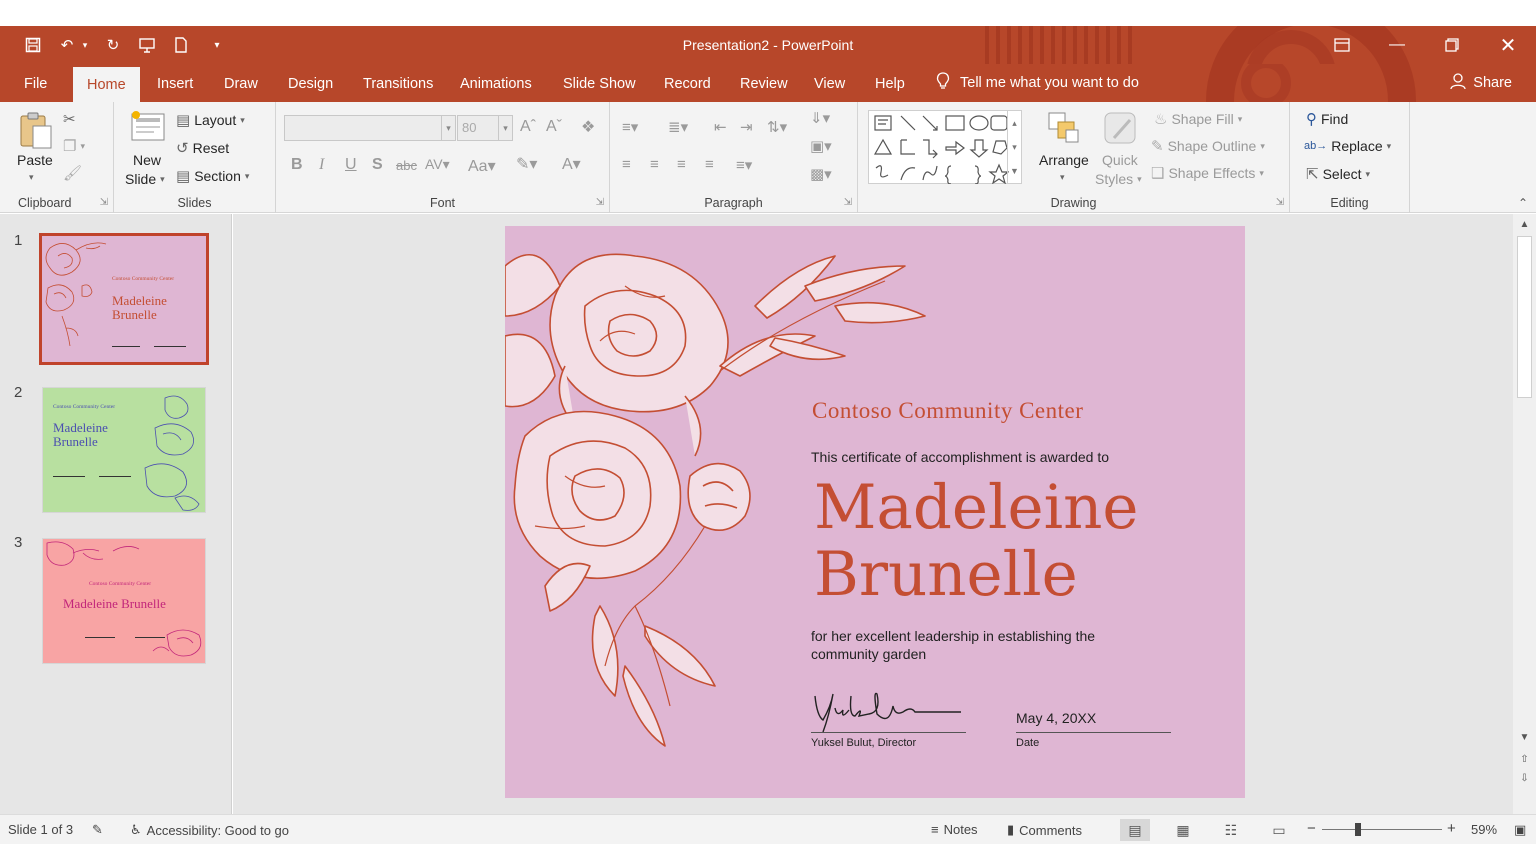 The image size is (1536, 864). I want to click on reading-view-icon: ☷, so click(1231, 830).